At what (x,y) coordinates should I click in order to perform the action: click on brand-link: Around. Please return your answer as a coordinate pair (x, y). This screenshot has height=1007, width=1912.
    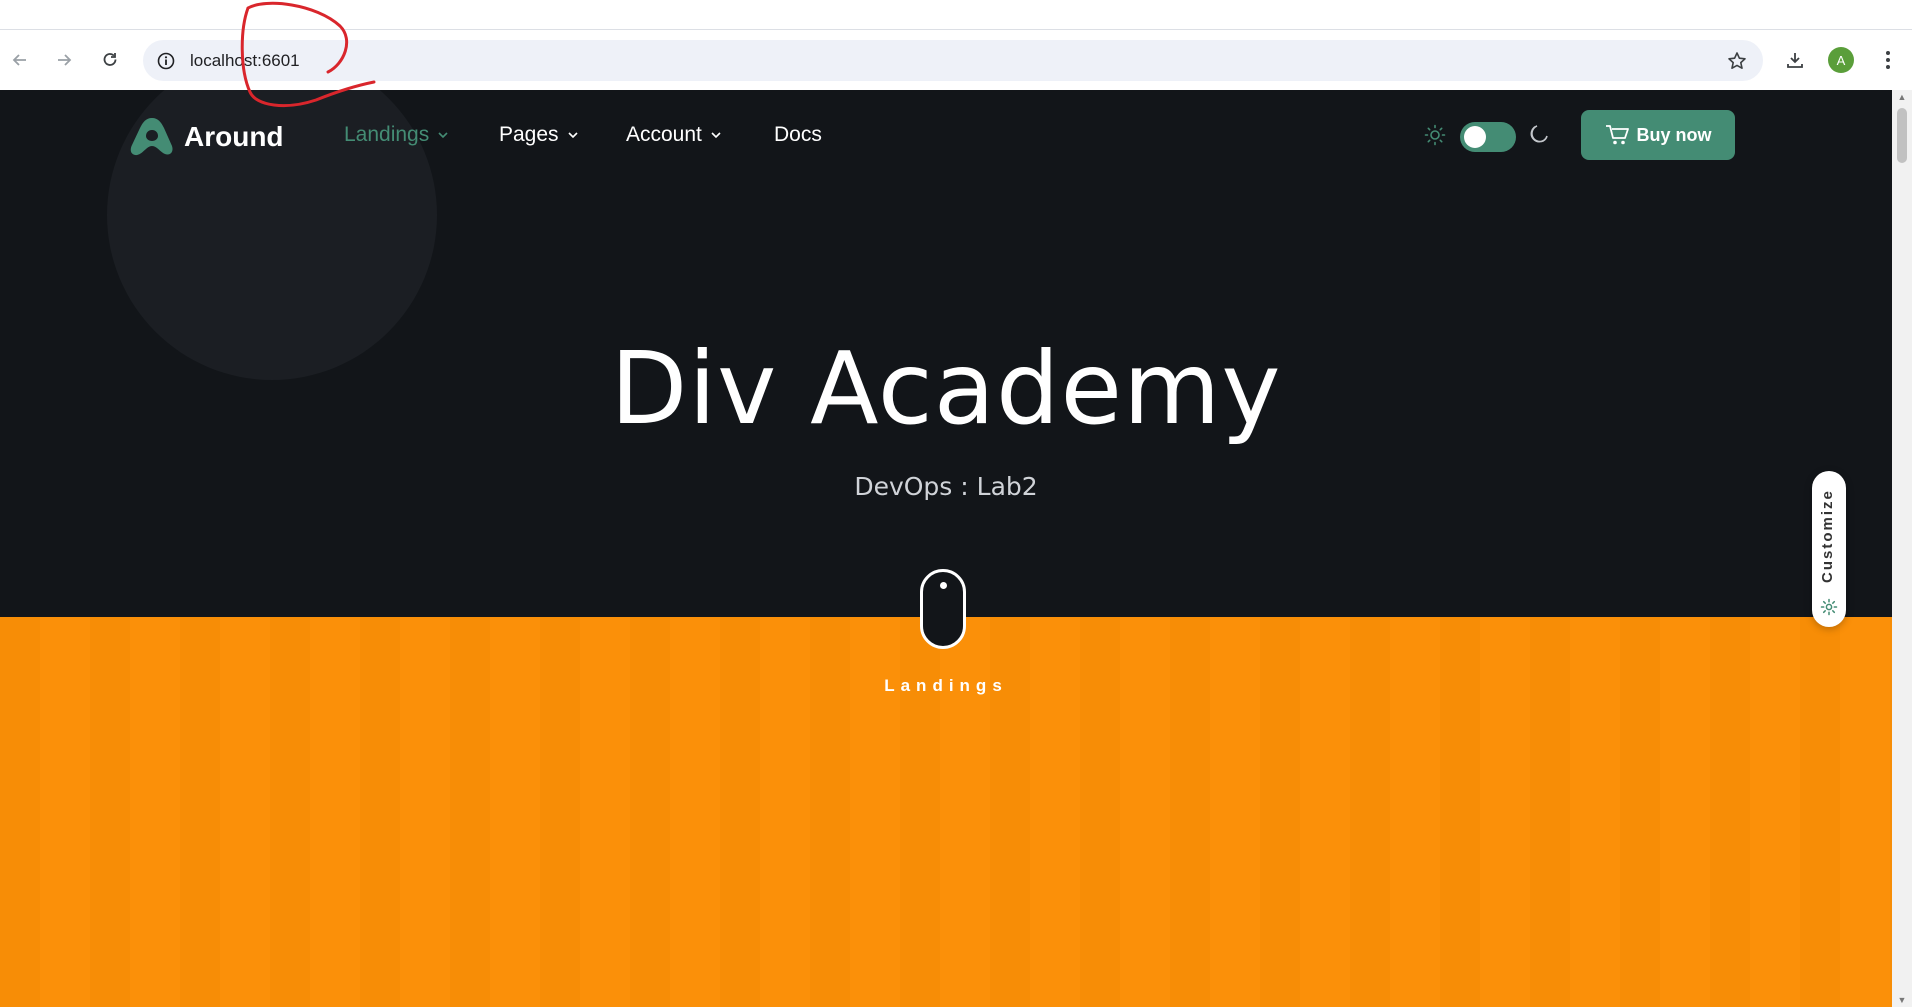
    Looking at the image, I should click on (207, 137).